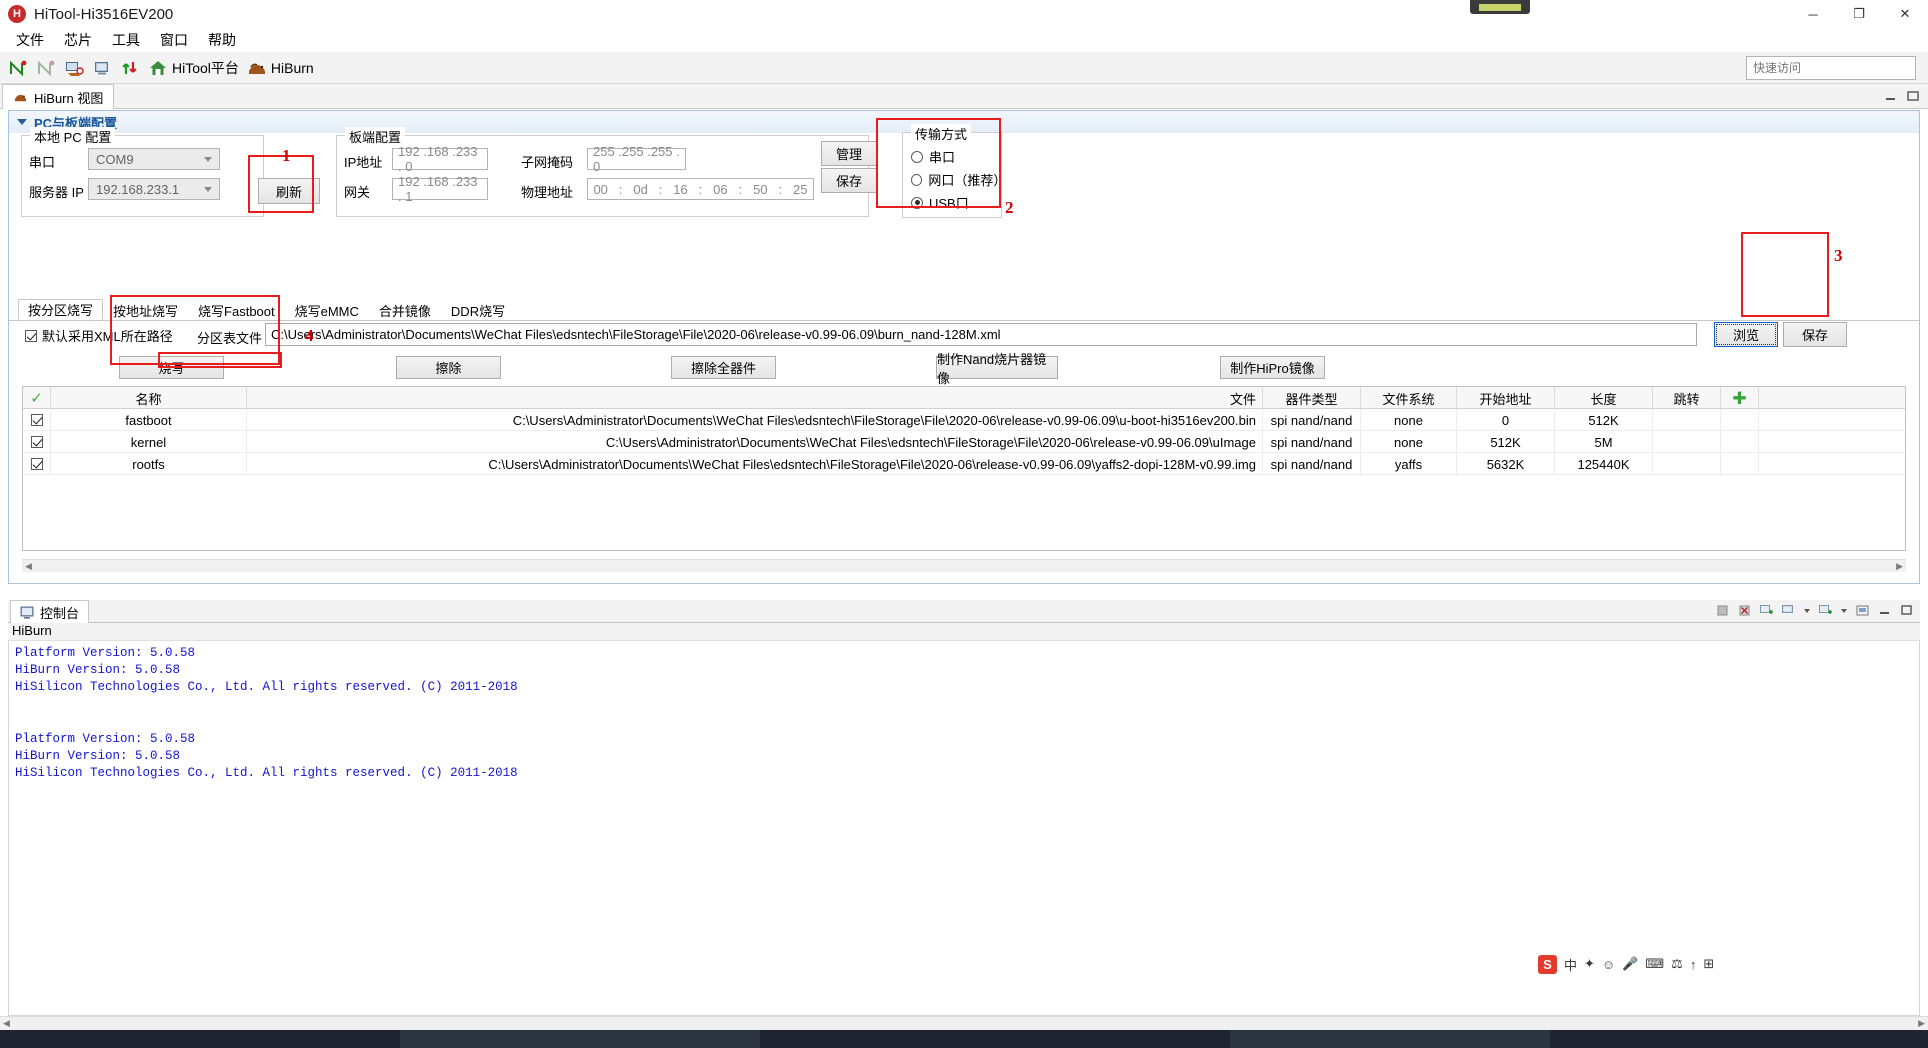 The image size is (1928, 1048). I want to click on view-minimize-icon, so click(1891, 96).